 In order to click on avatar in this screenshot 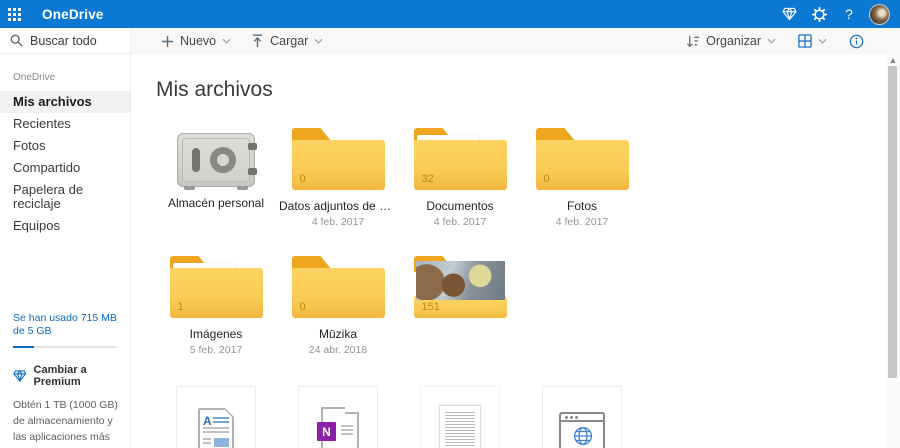, I will do `click(879, 14)`.